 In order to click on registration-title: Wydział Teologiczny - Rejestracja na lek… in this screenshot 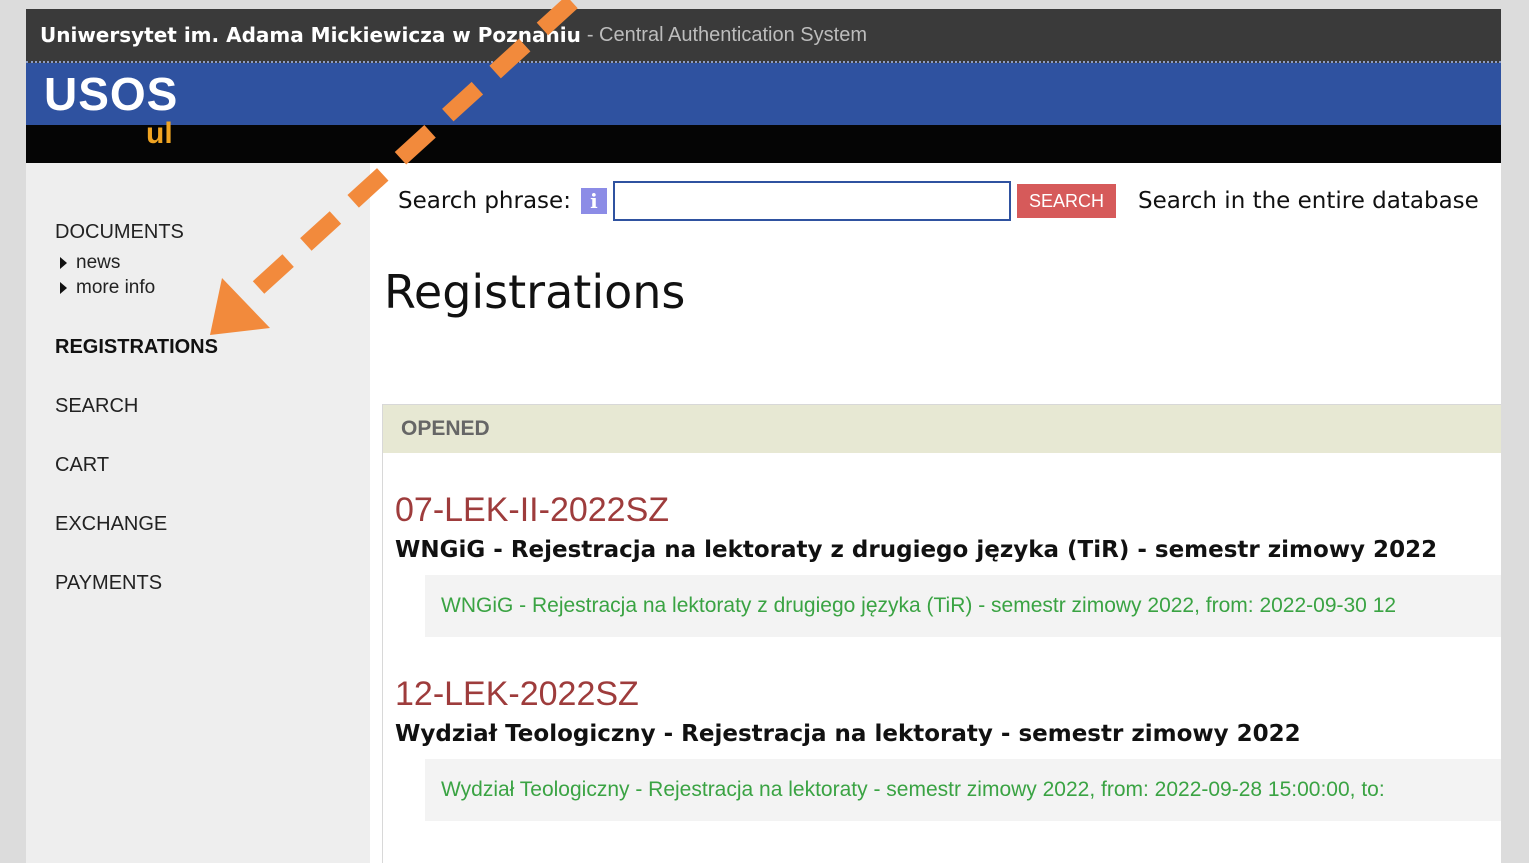, I will do `click(848, 734)`.